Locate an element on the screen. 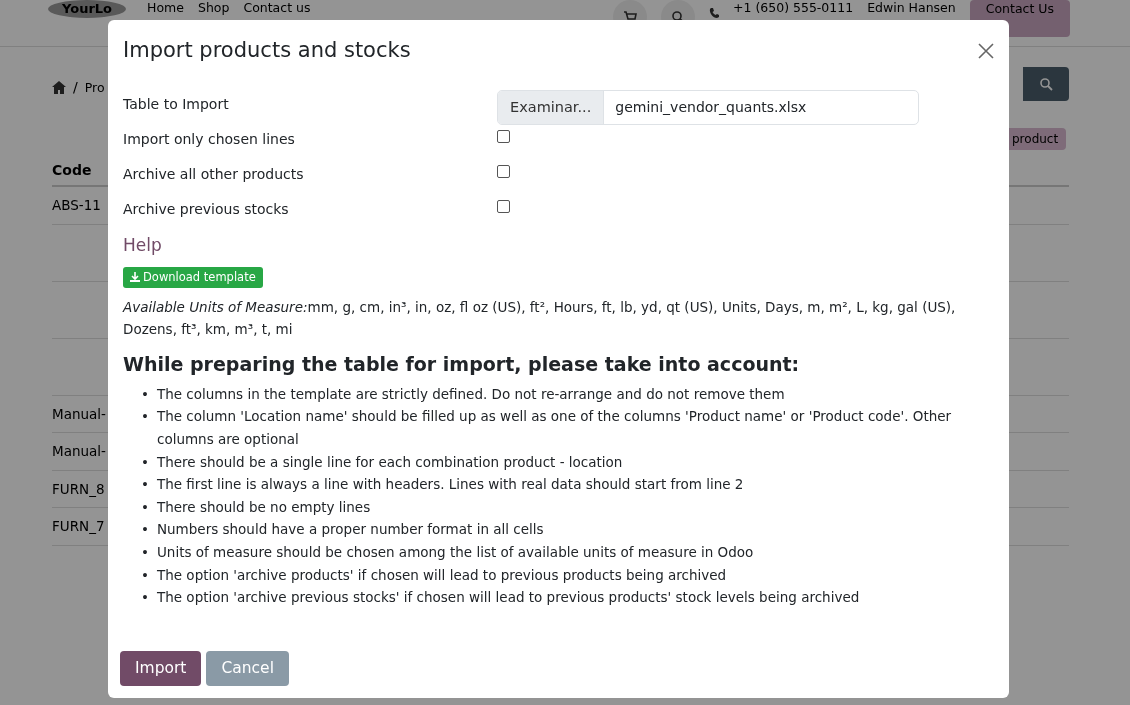 This screenshot has width=1130, height=705. nav-link: Shop is located at coordinates (213, 8).